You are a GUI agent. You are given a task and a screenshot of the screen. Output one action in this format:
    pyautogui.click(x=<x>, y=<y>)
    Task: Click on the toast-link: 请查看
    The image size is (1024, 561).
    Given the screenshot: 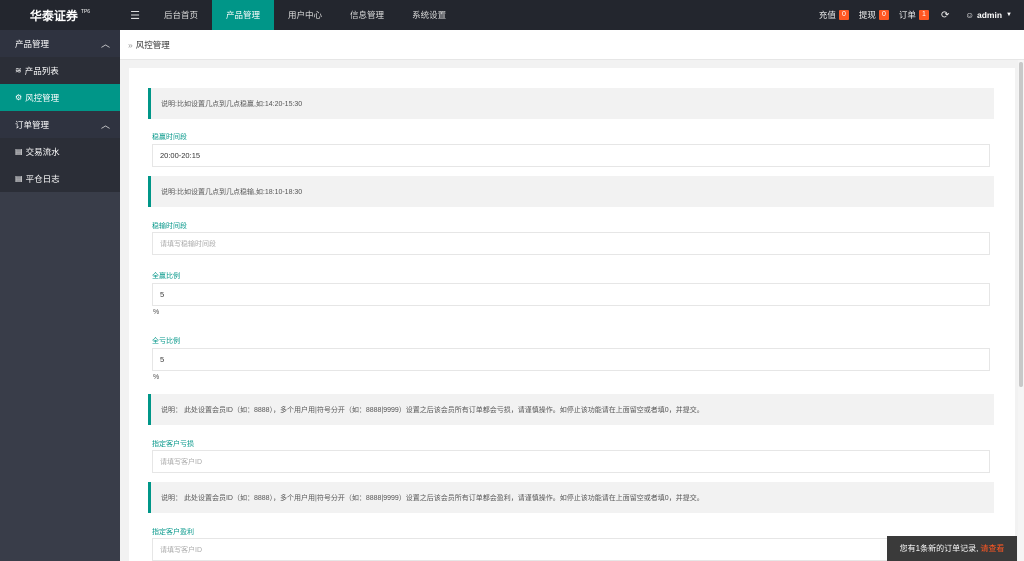 What is the action you would take?
    pyautogui.click(x=992, y=548)
    